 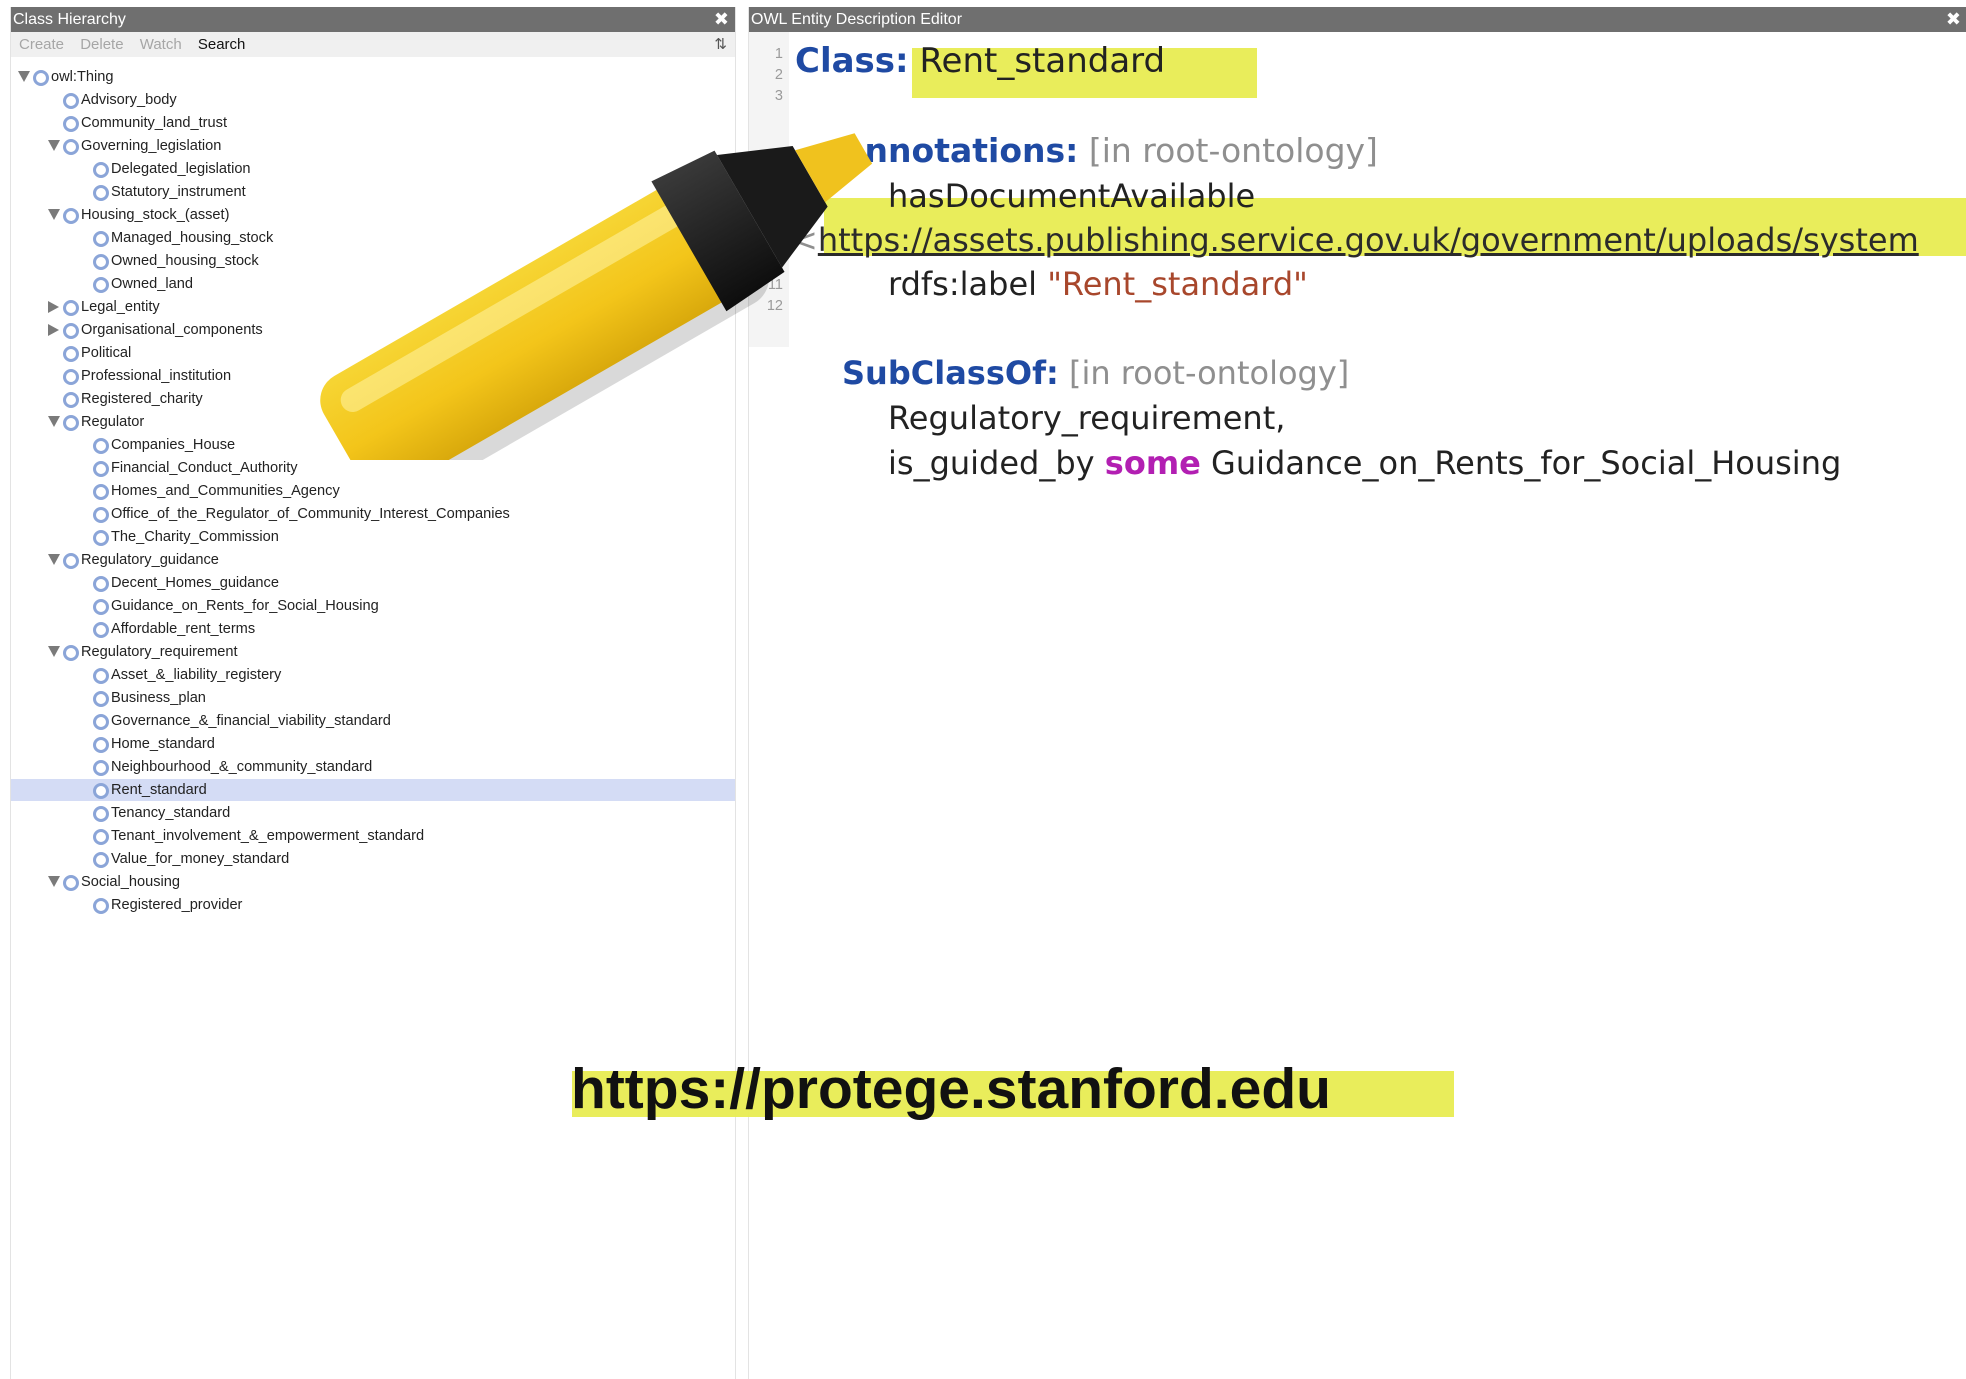 What do you see at coordinates (951, 1089) in the screenshot?
I see `protege-url: https://protege.stanford.edu` at bounding box center [951, 1089].